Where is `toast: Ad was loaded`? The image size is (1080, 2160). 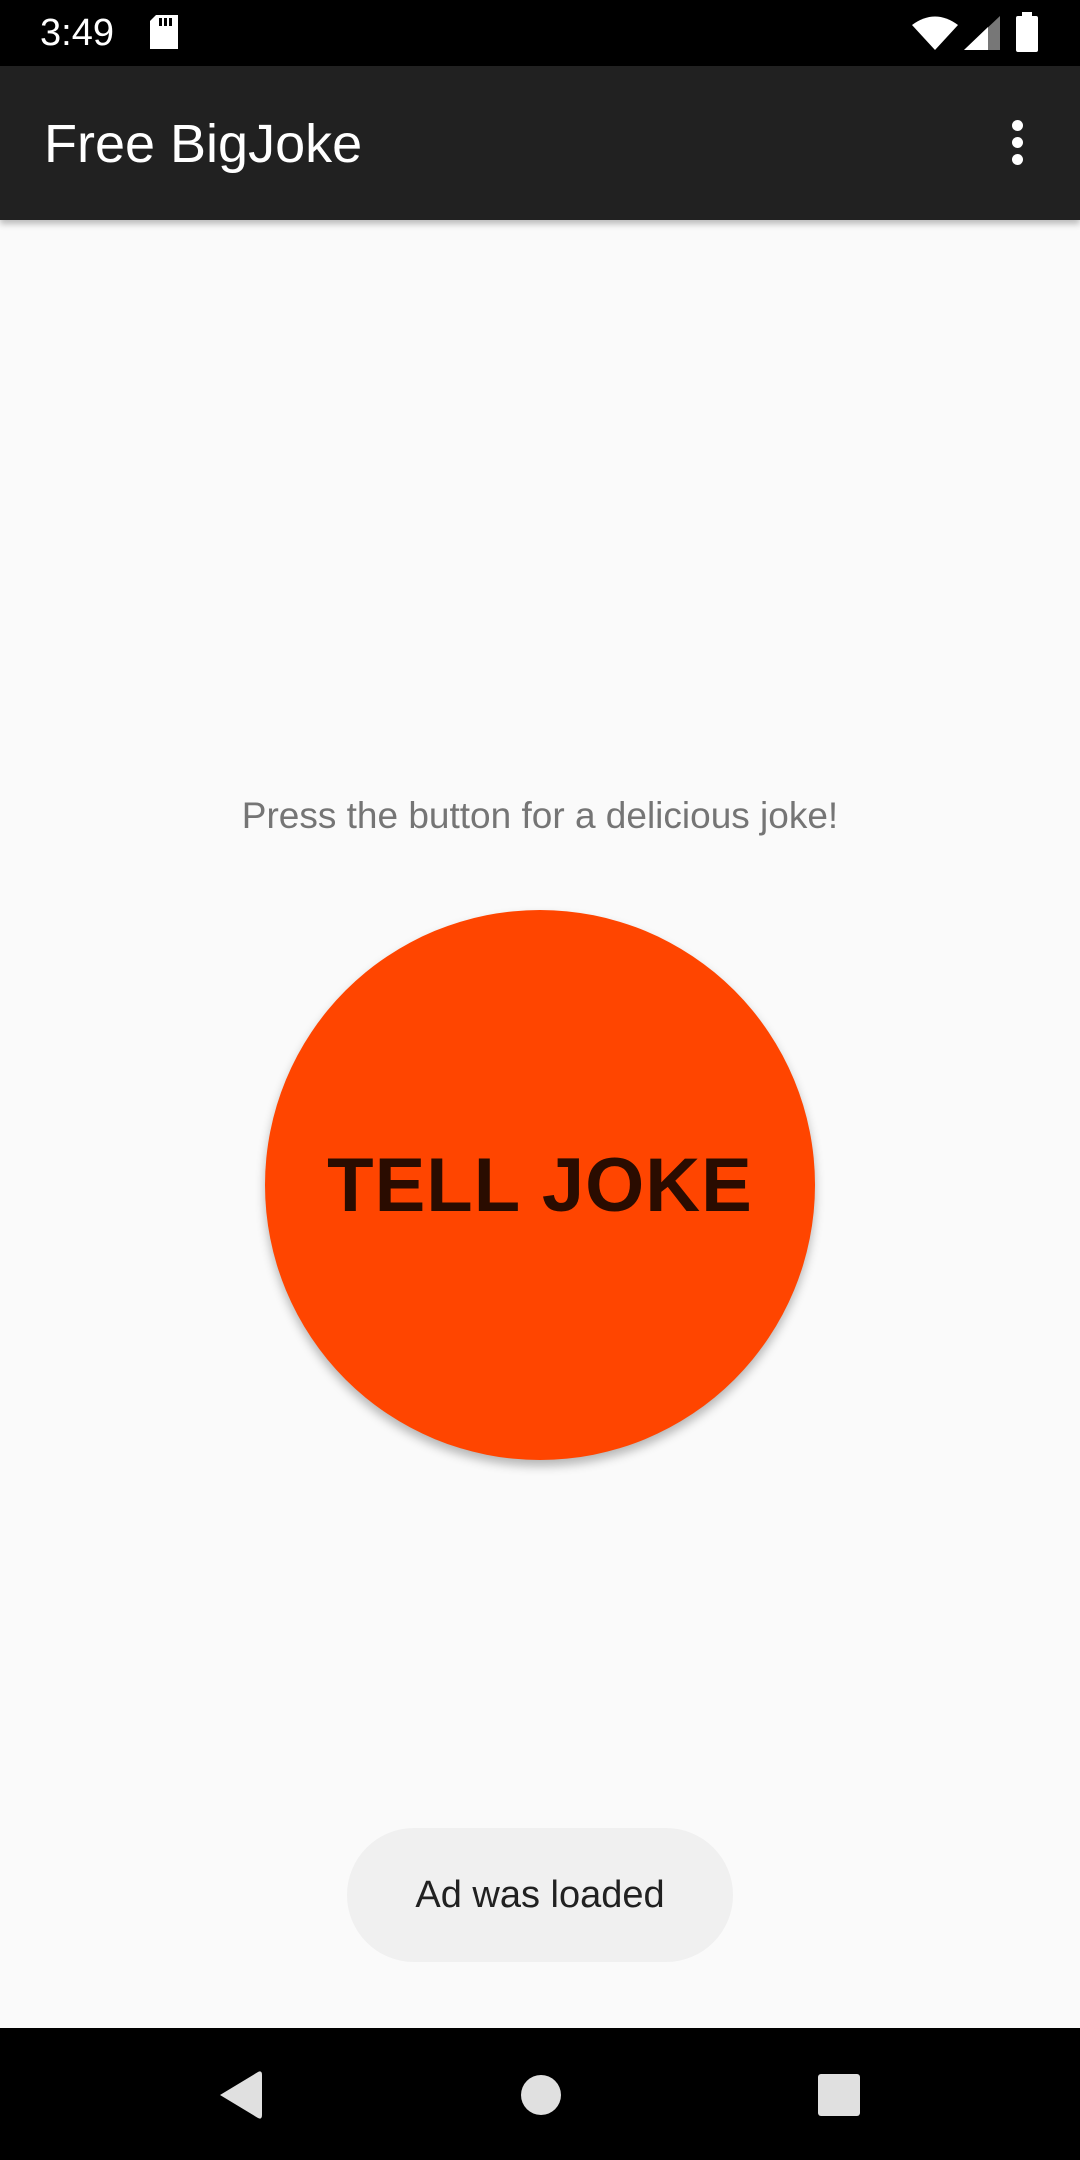
toast: Ad was loaded is located at coordinates (540, 1895).